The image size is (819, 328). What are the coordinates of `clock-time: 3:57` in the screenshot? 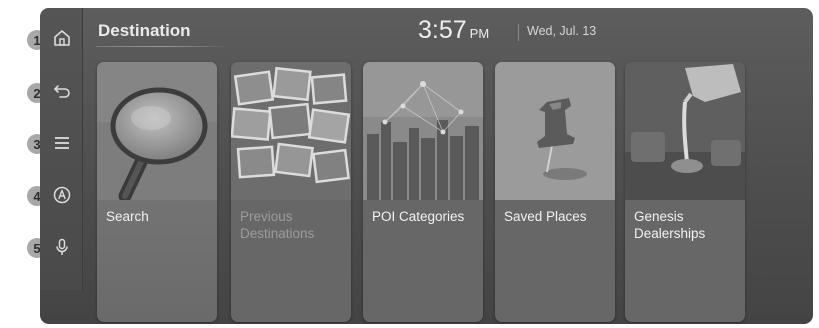 It's located at (442, 30).